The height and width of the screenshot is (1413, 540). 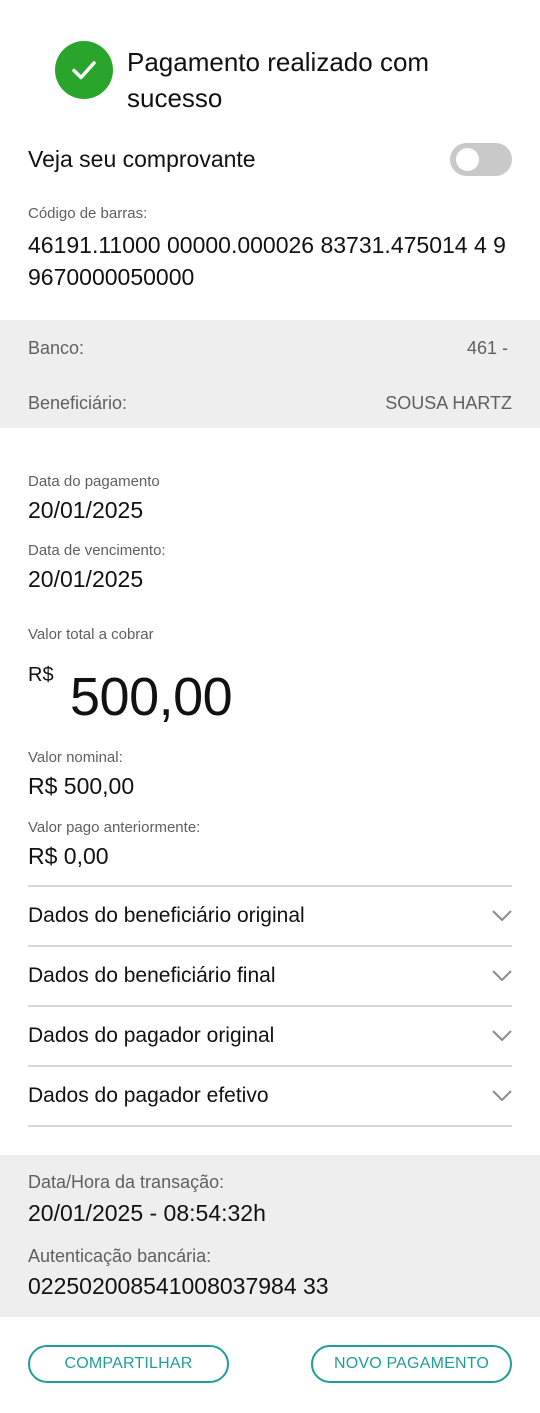 What do you see at coordinates (120, 1256) in the screenshot?
I see `auth-label: Autenticação bancária:` at bounding box center [120, 1256].